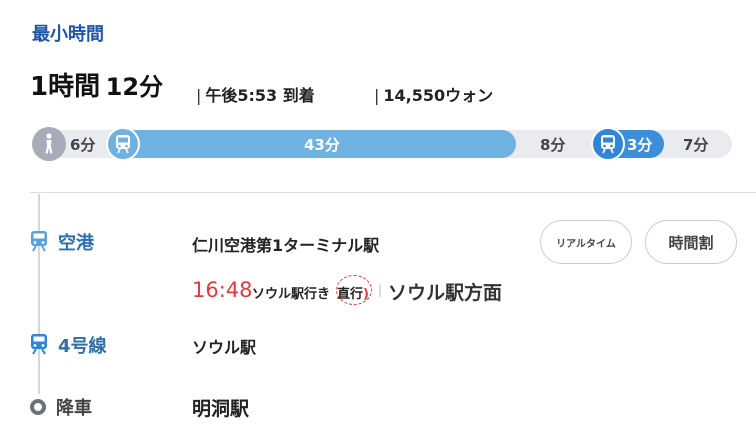  Describe the element at coordinates (65, 87) in the screenshot. I see `duration-hours: 1時間` at that location.